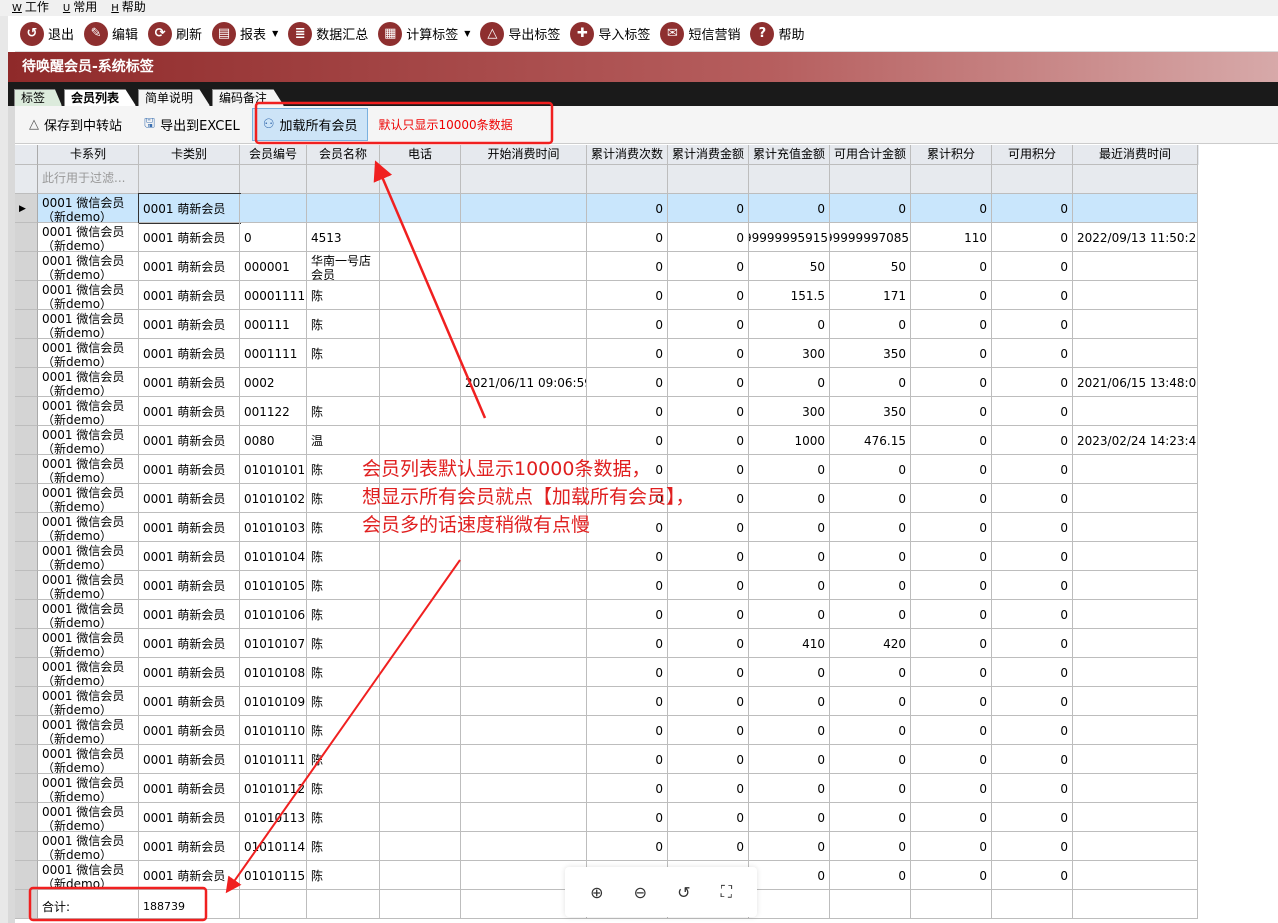 Image resolution: width=1278 pixels, height=923 pixels. Describe the element at coordinates (870, 155) in the screenshot. I see `column-header: 可用合计金额` at that location.